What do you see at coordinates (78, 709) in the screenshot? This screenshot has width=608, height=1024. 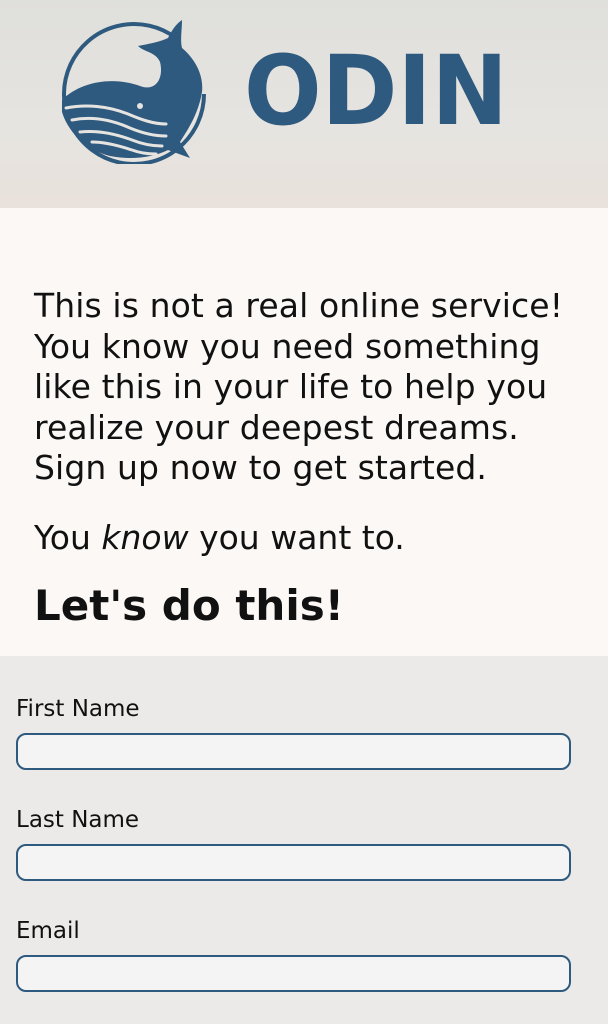 I see `first-name-label: First Name` at bounding box center [78, 709].